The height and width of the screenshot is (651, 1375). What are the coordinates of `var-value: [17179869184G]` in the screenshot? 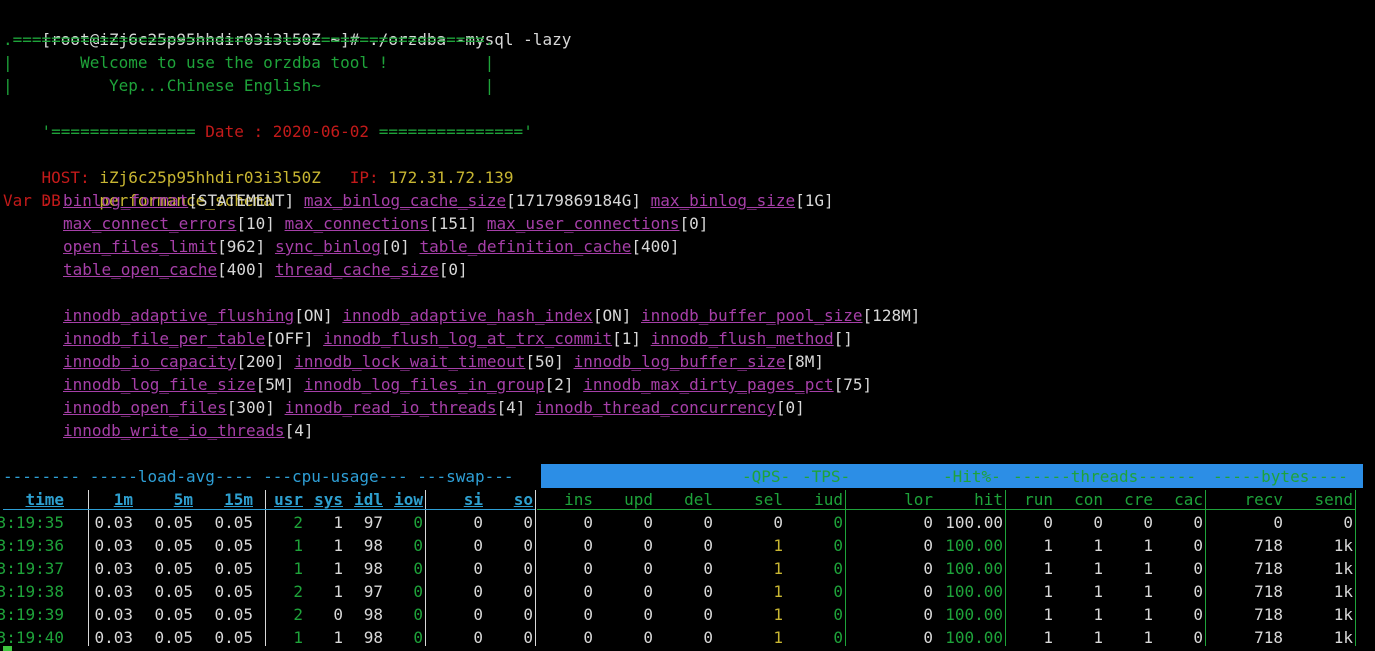 It's located at (573, 200).